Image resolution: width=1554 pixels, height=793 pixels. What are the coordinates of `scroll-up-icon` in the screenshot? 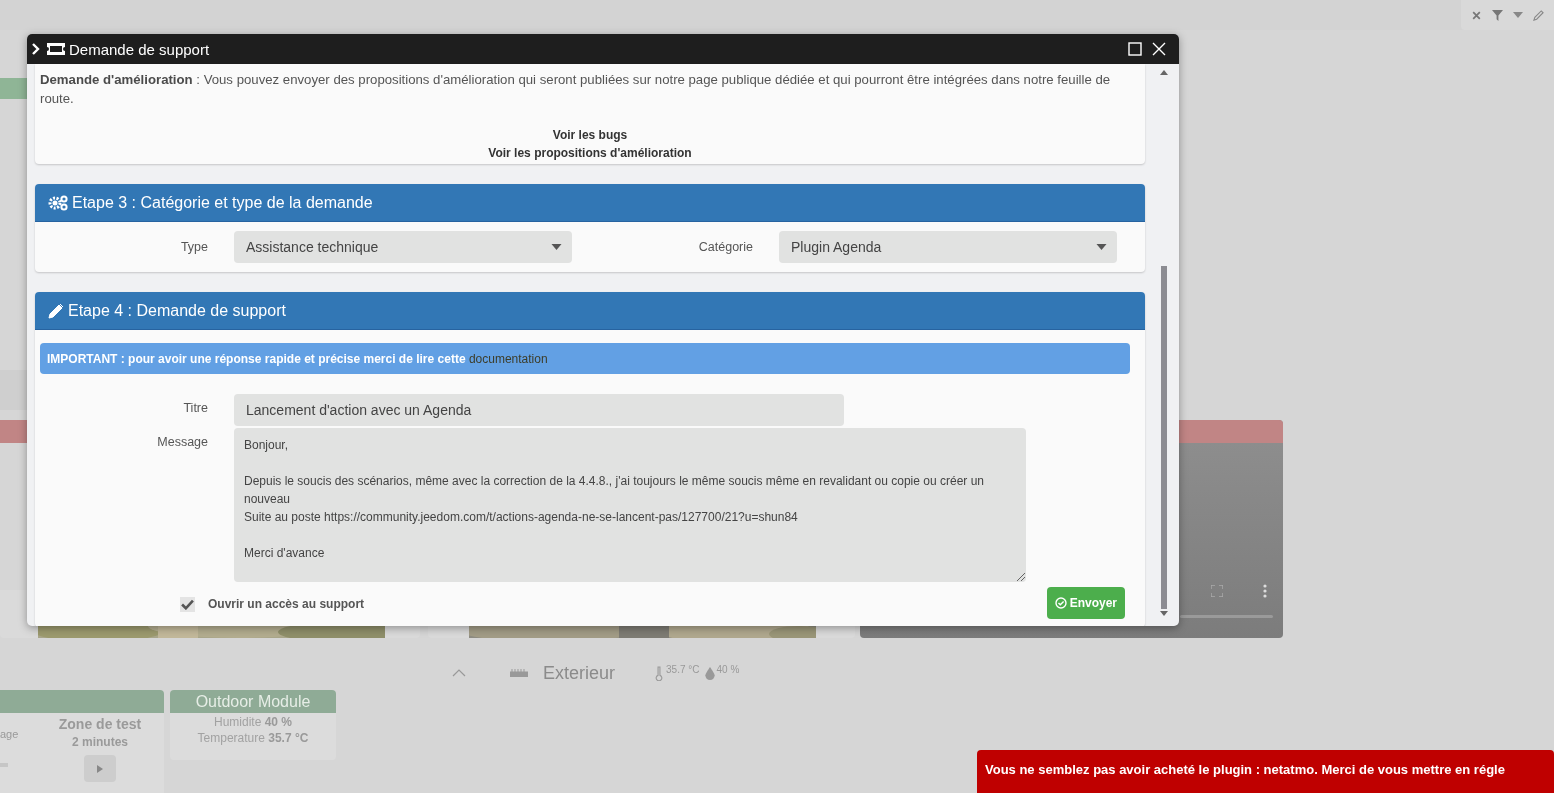 It's located at (1164, 72).